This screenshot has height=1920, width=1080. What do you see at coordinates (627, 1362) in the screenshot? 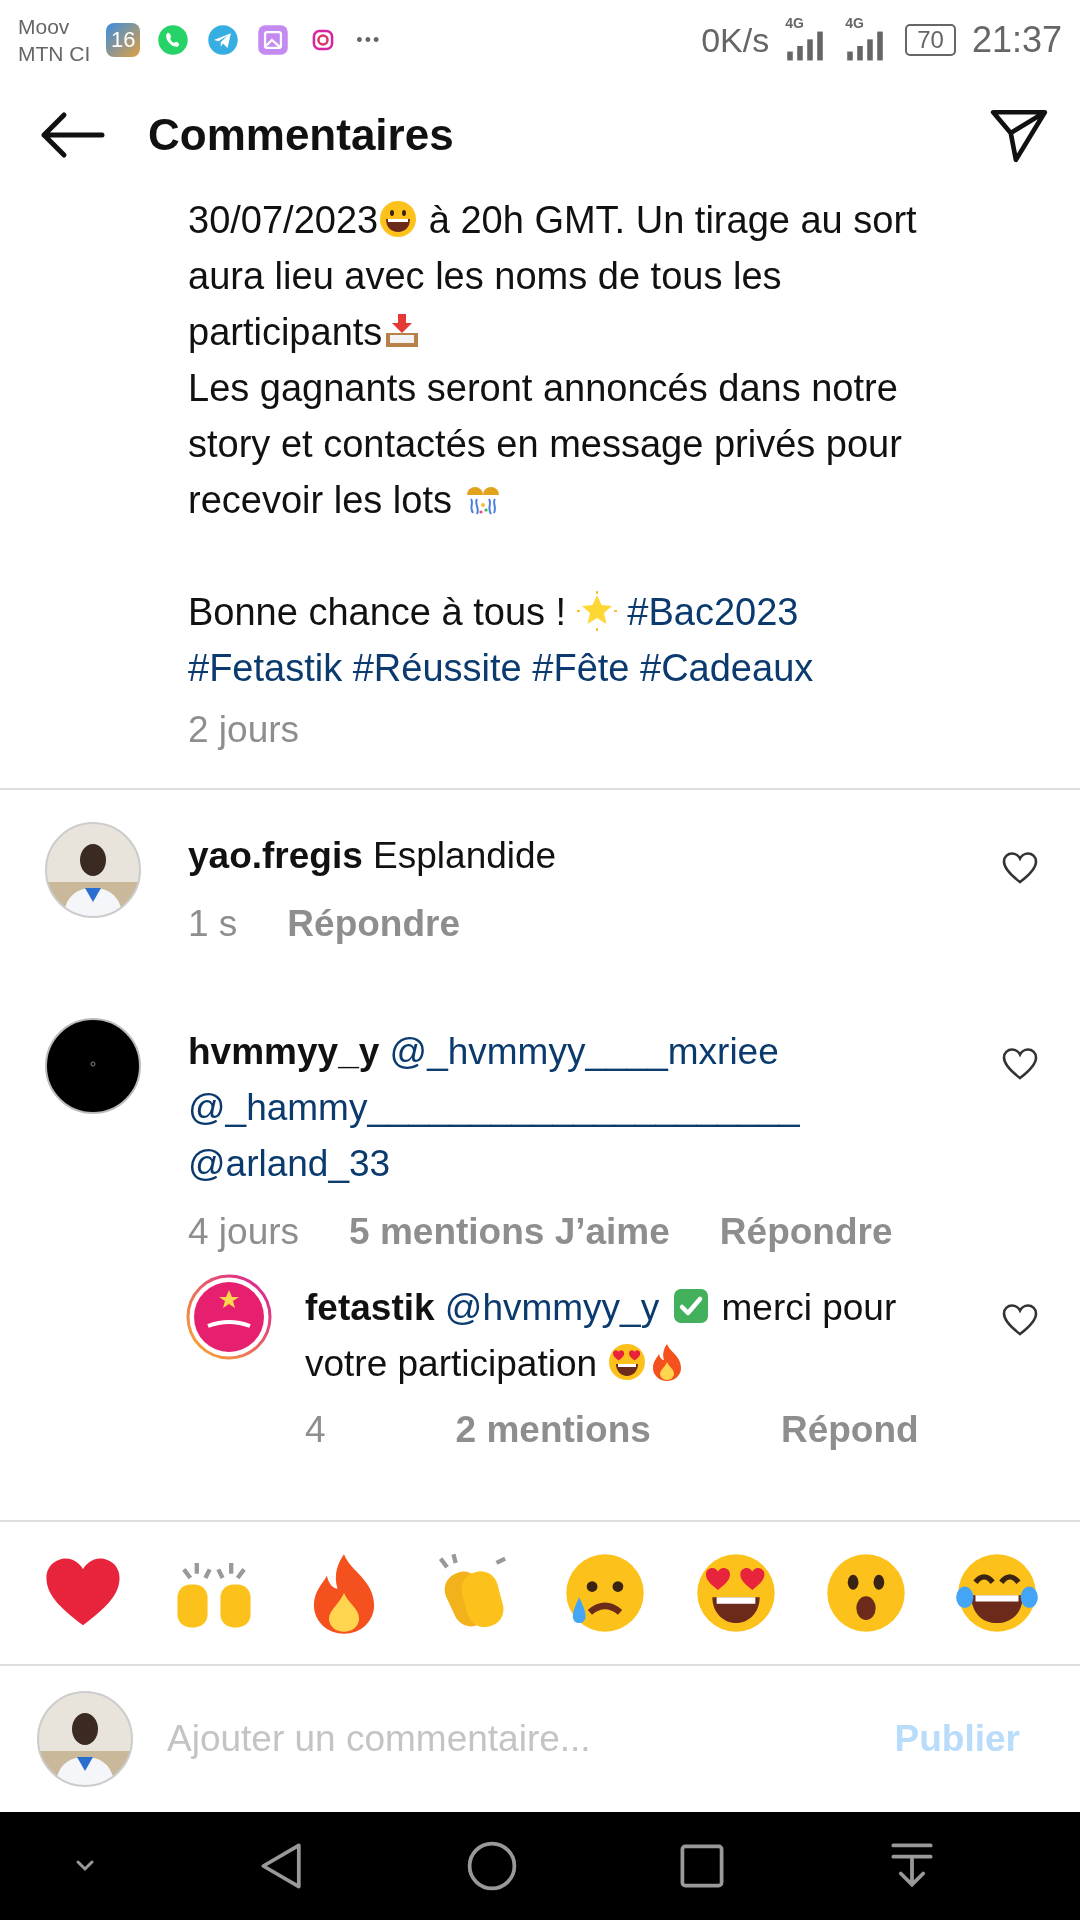
I see `heart-eyes-face-icon` at bounding box center [627, 1362].